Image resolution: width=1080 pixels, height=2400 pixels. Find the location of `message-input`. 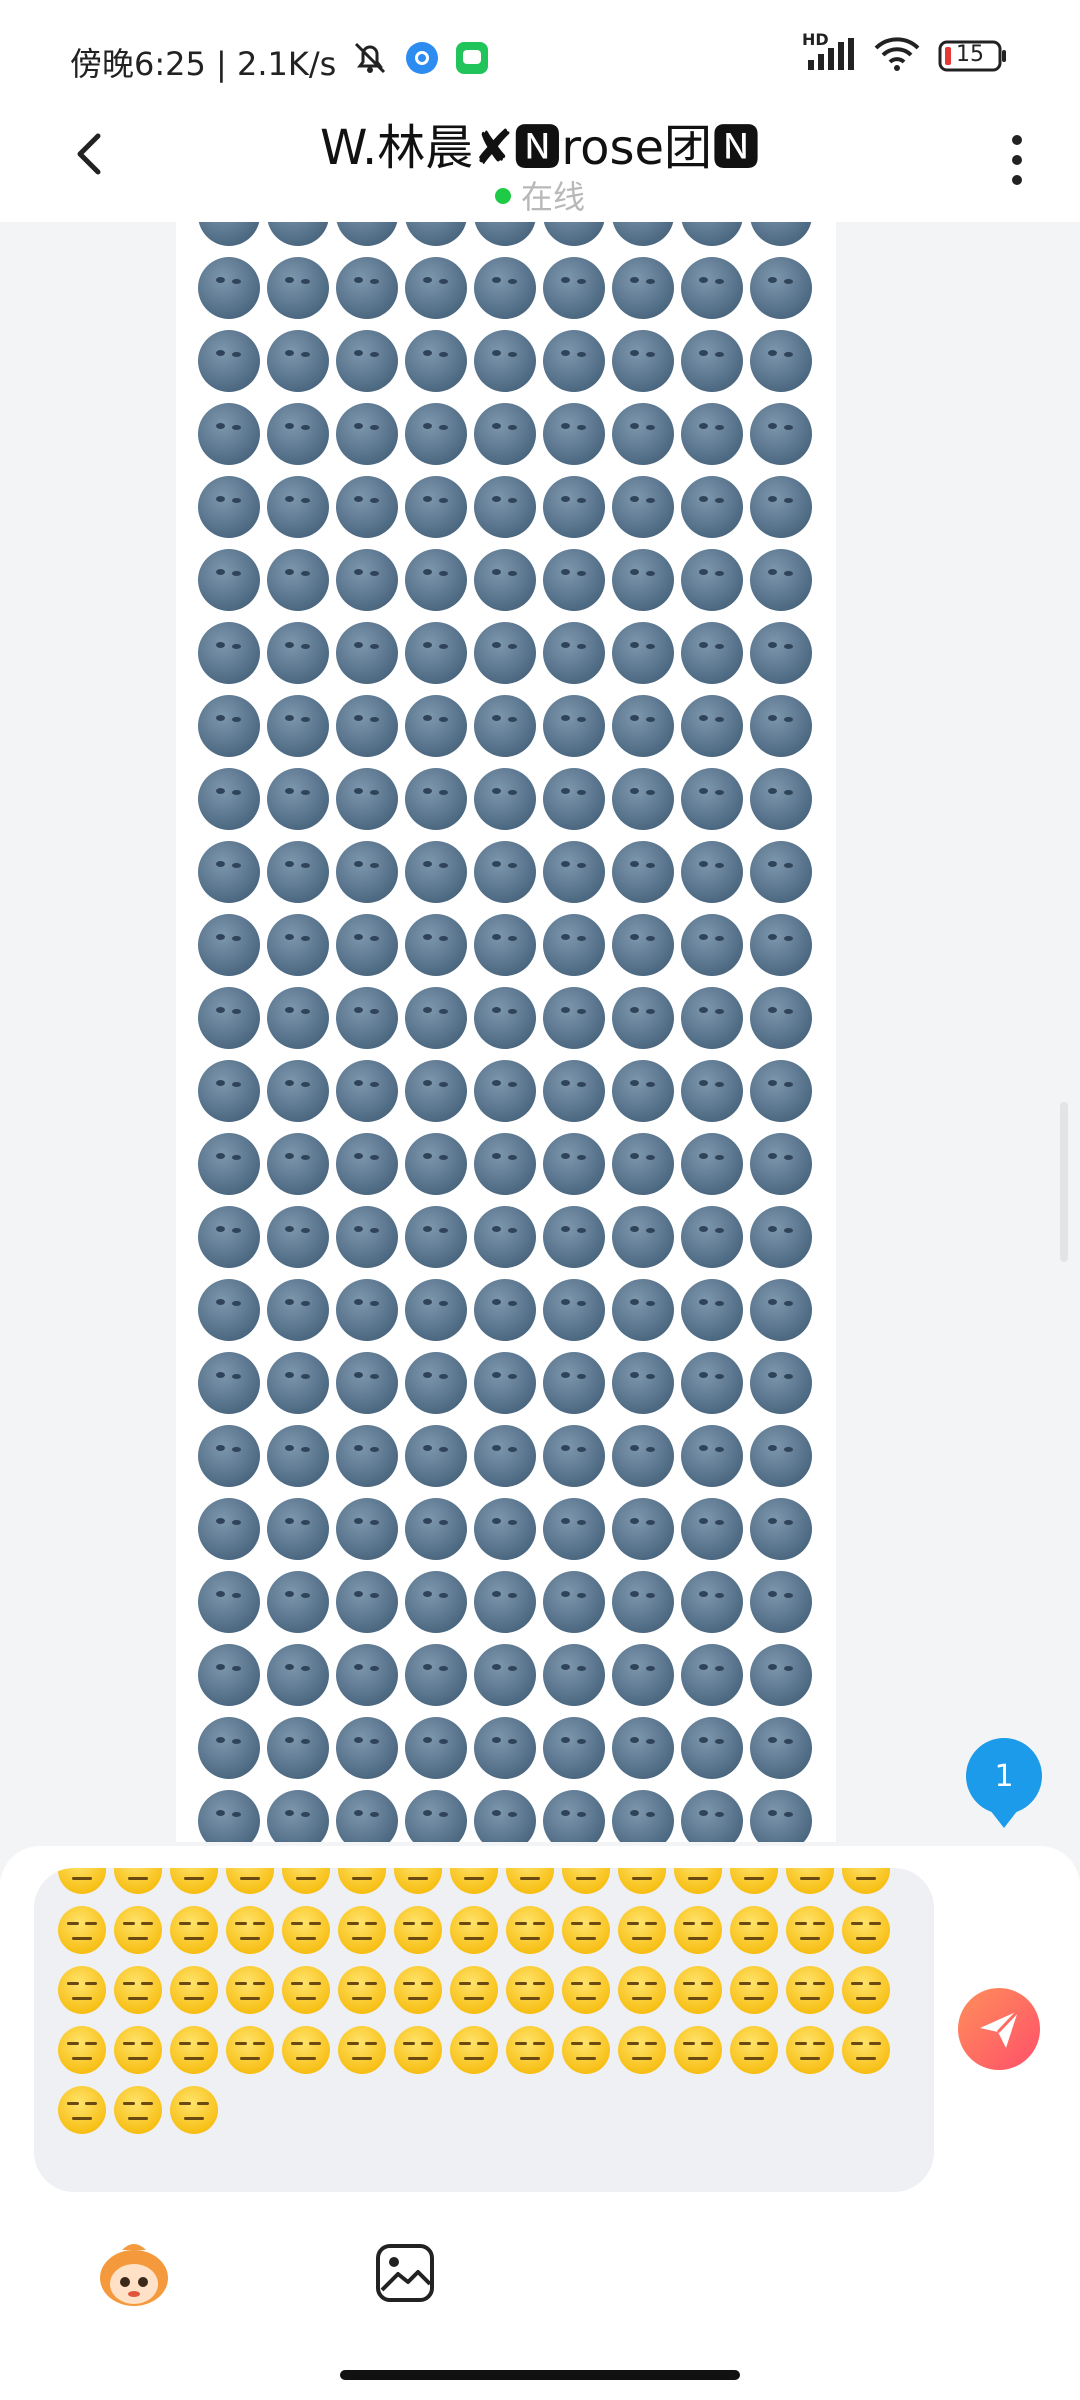

message-input is located at coordinates (484, 2030).